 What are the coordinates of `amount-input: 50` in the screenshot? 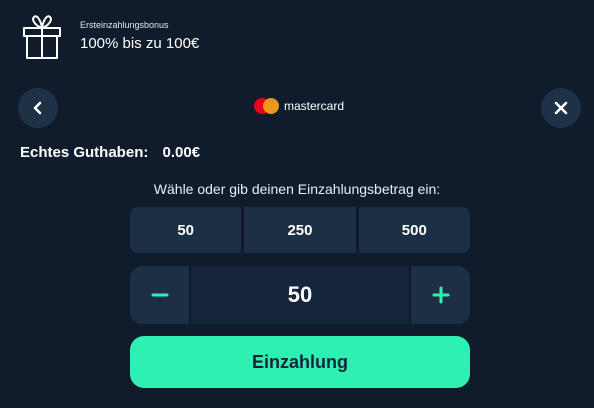 It's located at (300, 295).